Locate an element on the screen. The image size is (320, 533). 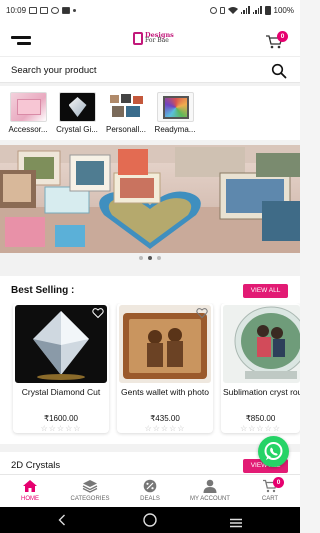
tab-categories: CATEGORIES is located at coordinates (90, 491).